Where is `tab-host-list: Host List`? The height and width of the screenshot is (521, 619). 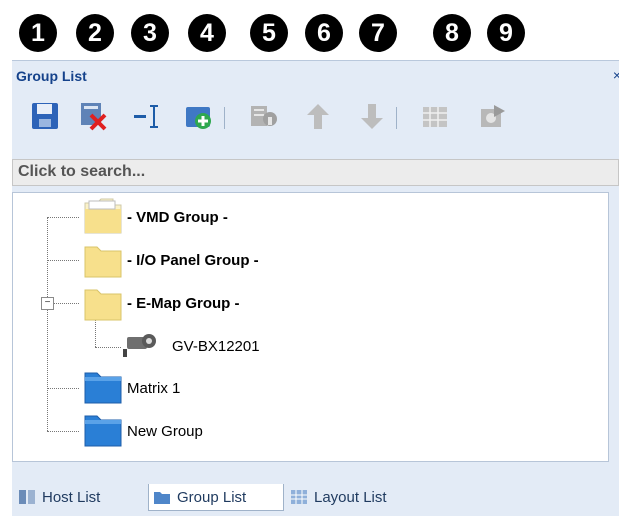 tab-host-list: Host List is located at coordinates (80, 497).